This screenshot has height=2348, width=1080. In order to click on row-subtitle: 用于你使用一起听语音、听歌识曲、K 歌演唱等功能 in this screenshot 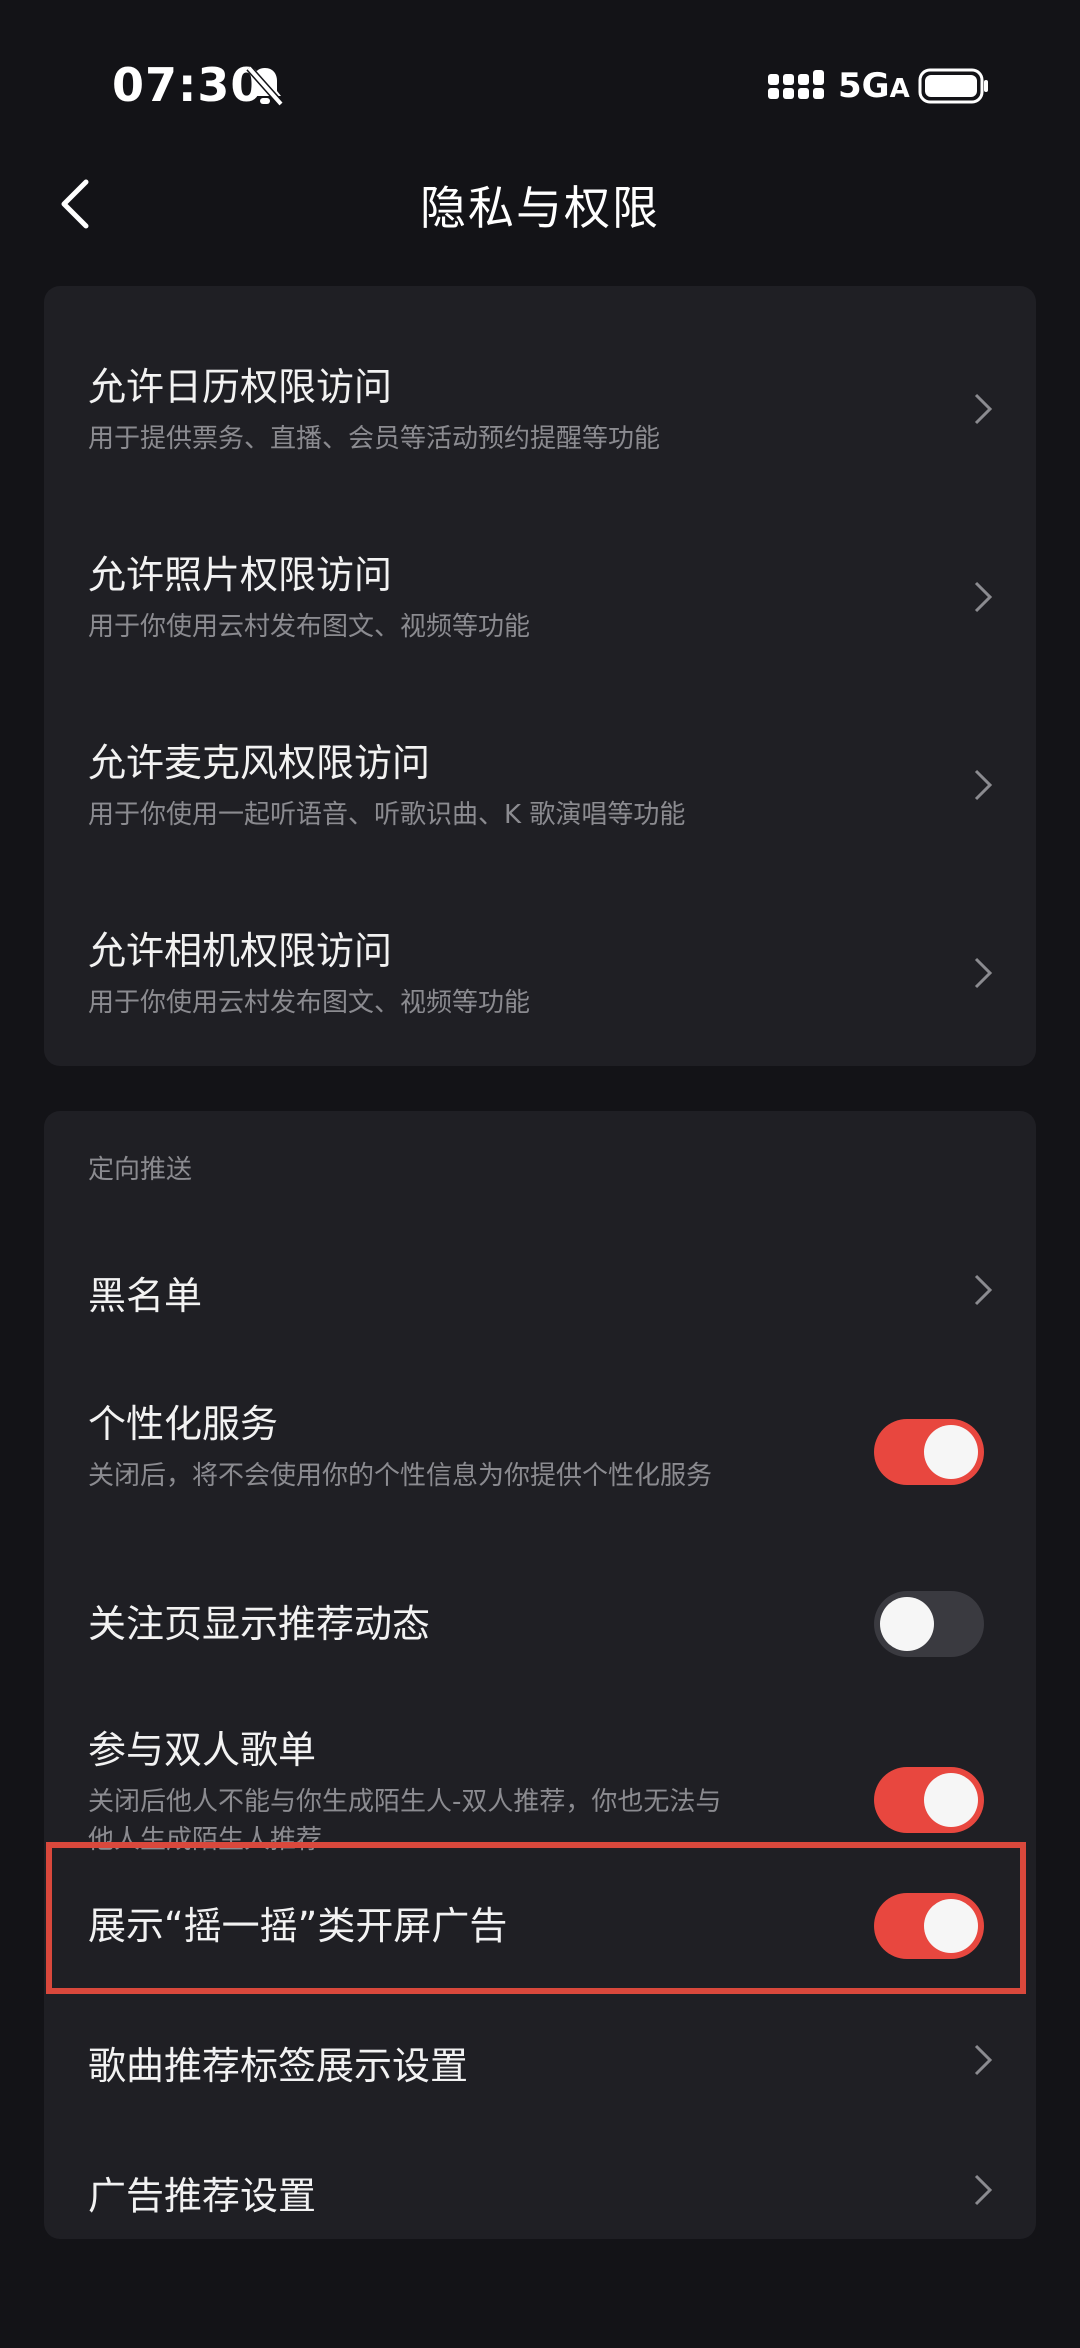, I will do `click(387, 815)`.